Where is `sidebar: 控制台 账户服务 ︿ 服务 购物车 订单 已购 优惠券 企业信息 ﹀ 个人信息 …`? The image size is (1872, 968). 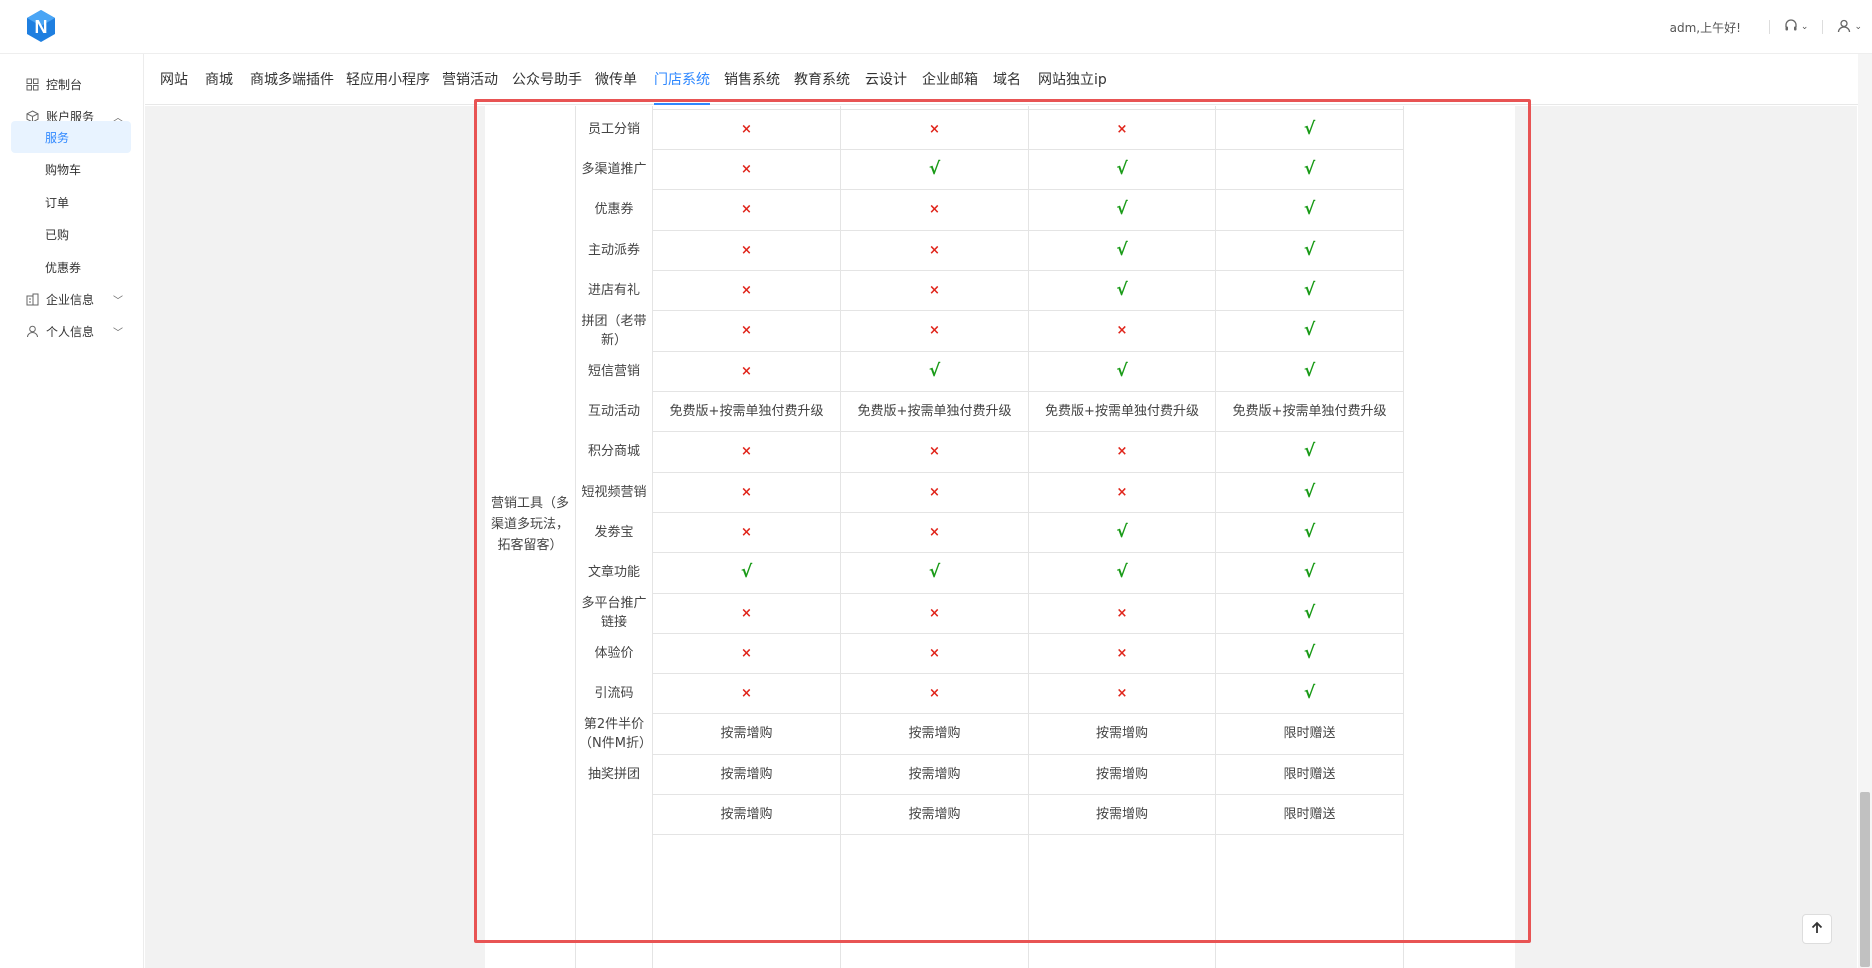 sidebar: 控制台 账户服务 ︿ 服务 购物车 订单 已购 优惠券 企业信息 ﹀ 个人信息 … is located at coordinates (72, 511).